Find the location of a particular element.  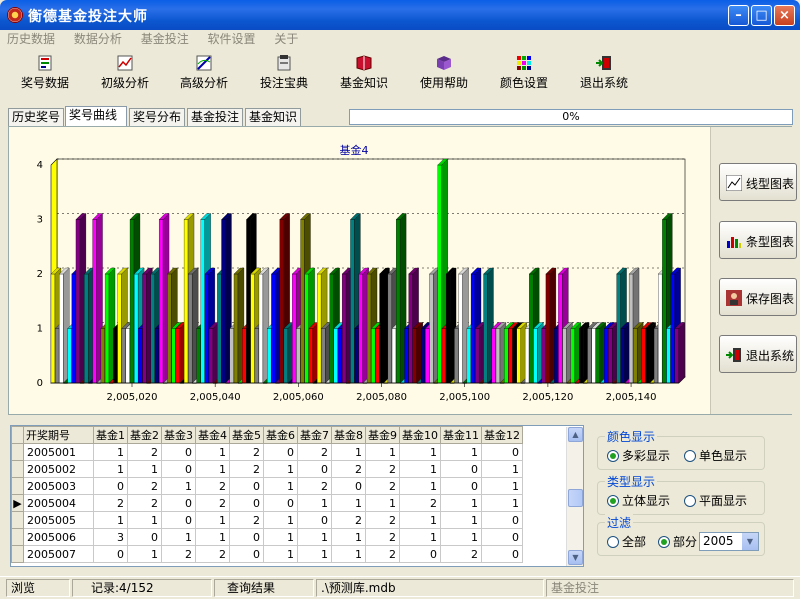

exit-system-button: 退出系统 is located at coordinates (758, 354).